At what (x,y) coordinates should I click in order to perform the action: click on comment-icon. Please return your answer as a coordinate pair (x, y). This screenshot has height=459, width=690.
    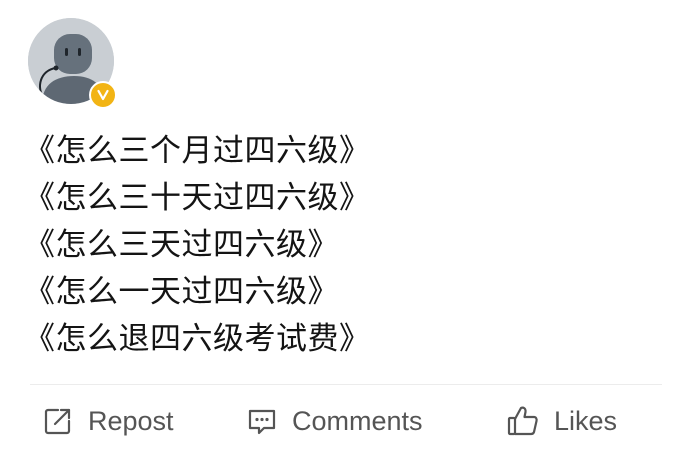
    Looking at the image, I should click on (262, 421).